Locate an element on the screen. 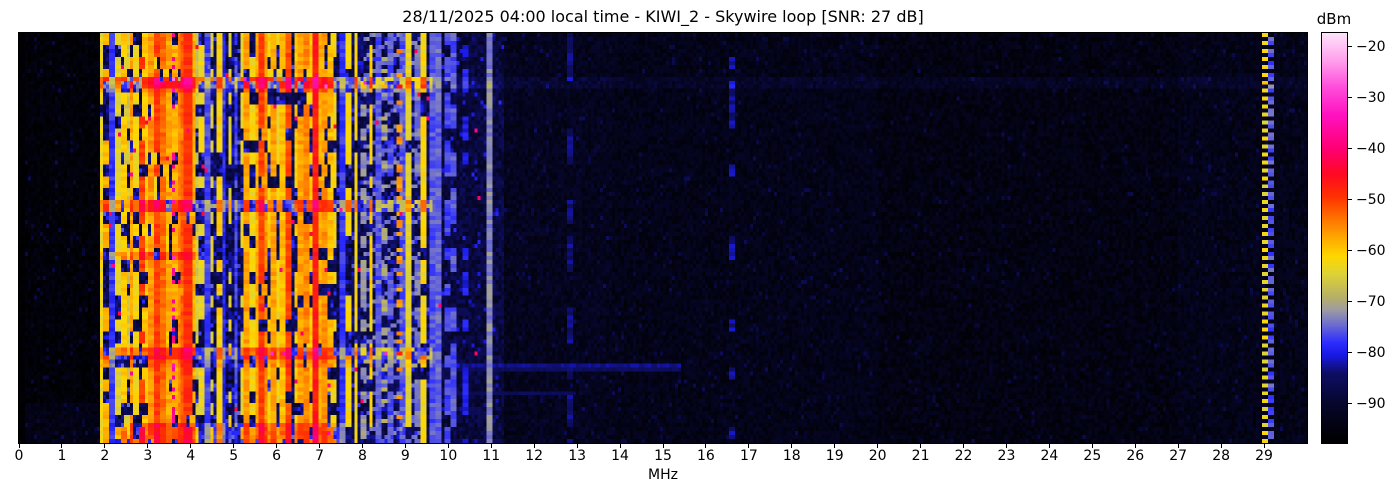 Image resolution: width=1400 pixels, height=500 pixels. colorbar-canvas is located at coordinates (1334, 238).